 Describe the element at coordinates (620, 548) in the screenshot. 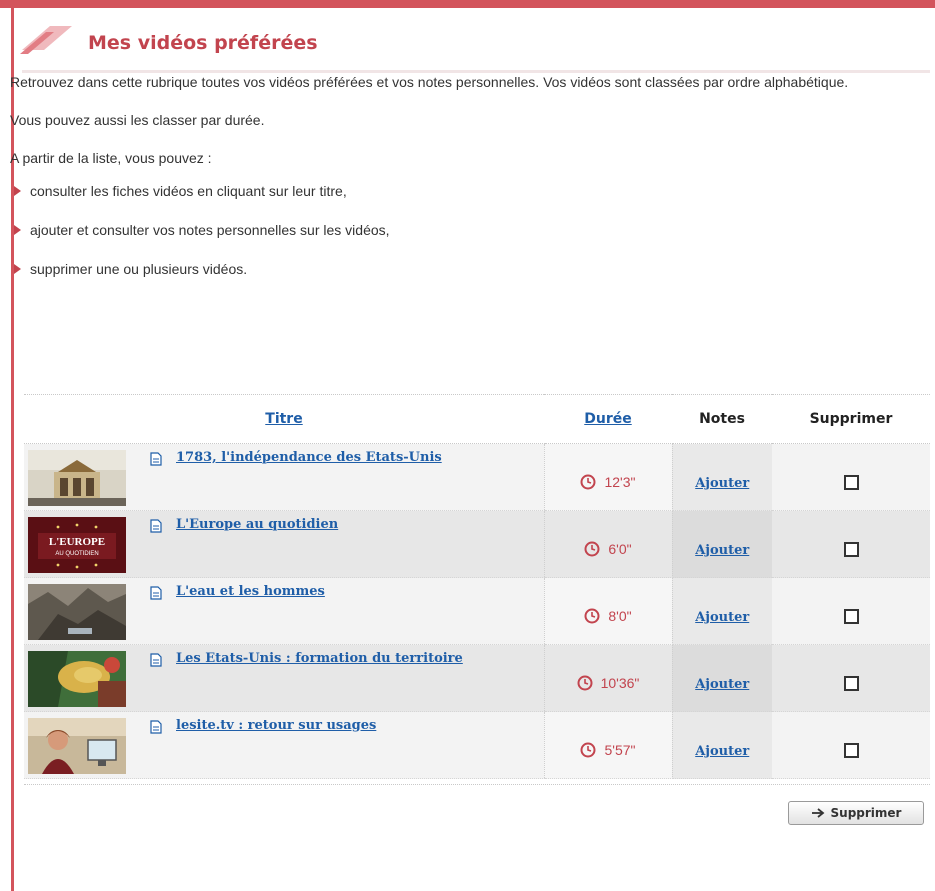

I see `duration-value: 6'0"` at that location.